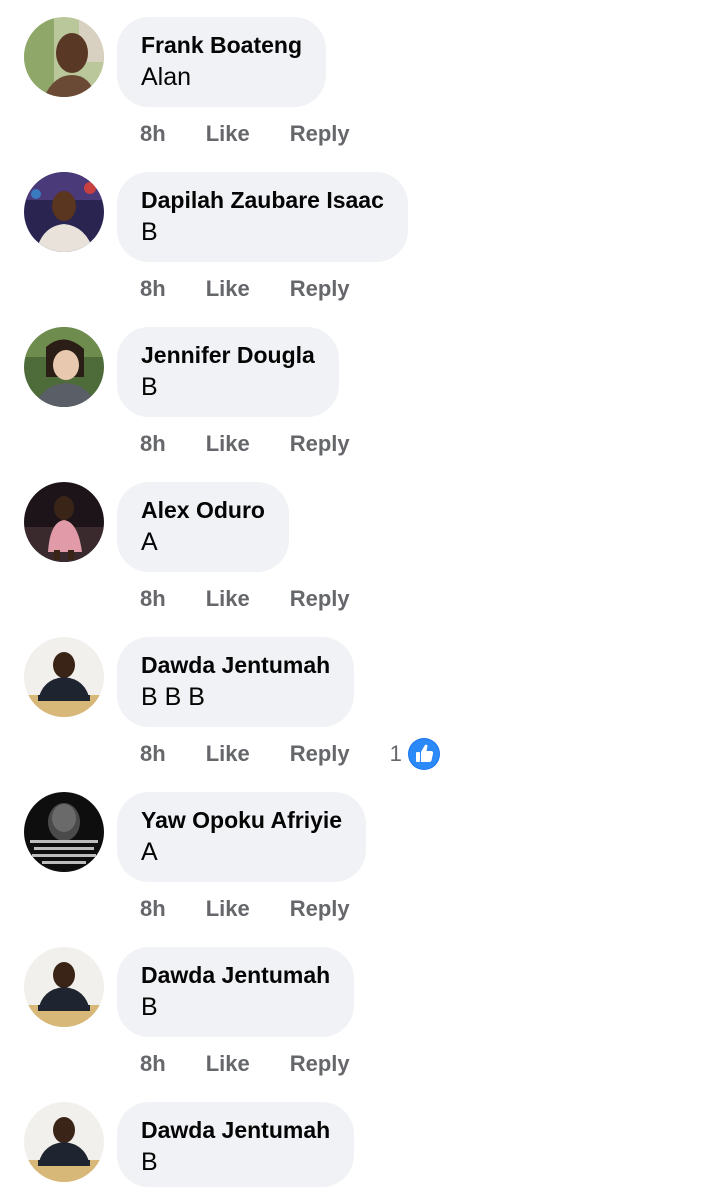  I want to click on comment-bubble: Alex Oduro A, so click(203, 527).